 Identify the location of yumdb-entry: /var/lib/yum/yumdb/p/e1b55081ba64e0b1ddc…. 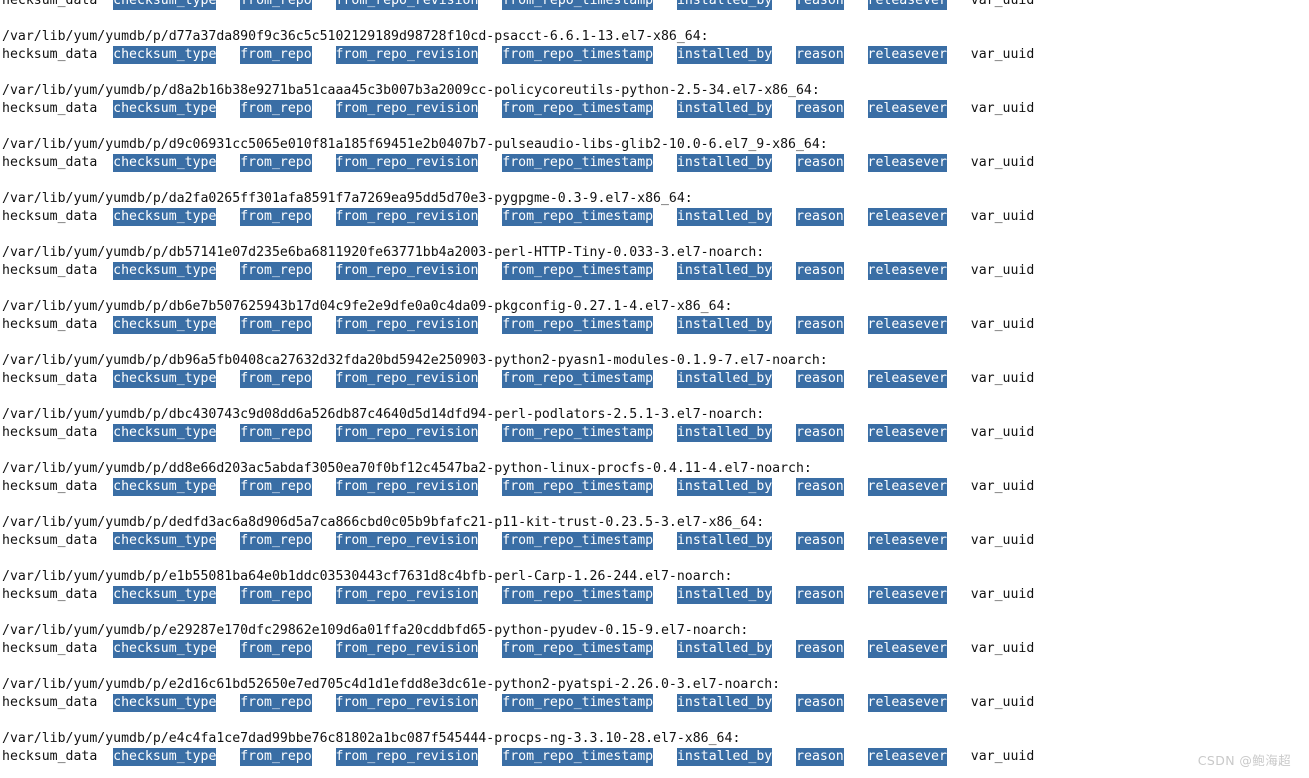
(654, 586).